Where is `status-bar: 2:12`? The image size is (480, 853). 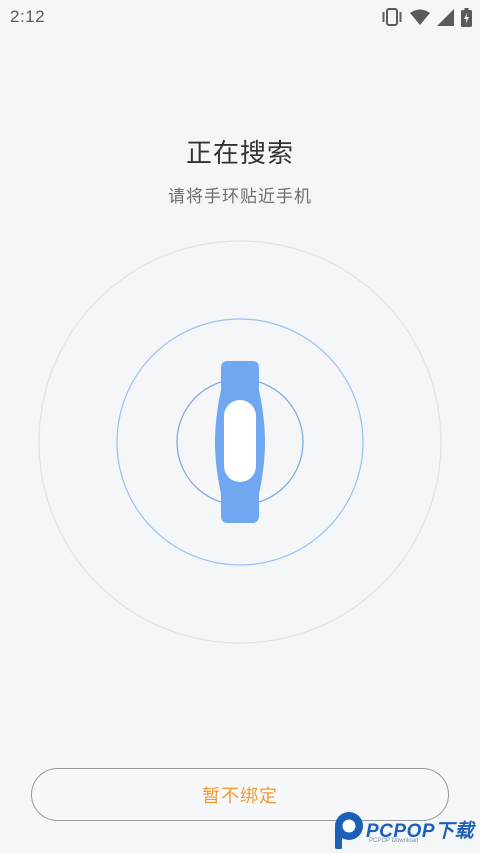 status-bar: 2:12 is located at coordinates (240, 17).